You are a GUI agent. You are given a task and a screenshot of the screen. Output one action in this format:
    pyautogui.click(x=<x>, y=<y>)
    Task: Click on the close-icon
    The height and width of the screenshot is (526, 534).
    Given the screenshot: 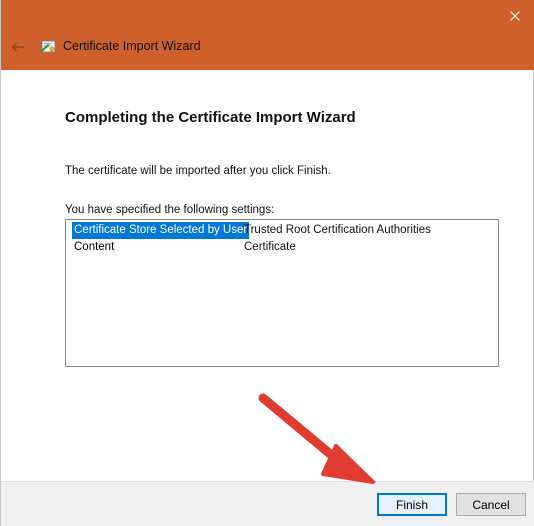 What is the action you would take?
    pyautogui.click(x=515, y=16)
    